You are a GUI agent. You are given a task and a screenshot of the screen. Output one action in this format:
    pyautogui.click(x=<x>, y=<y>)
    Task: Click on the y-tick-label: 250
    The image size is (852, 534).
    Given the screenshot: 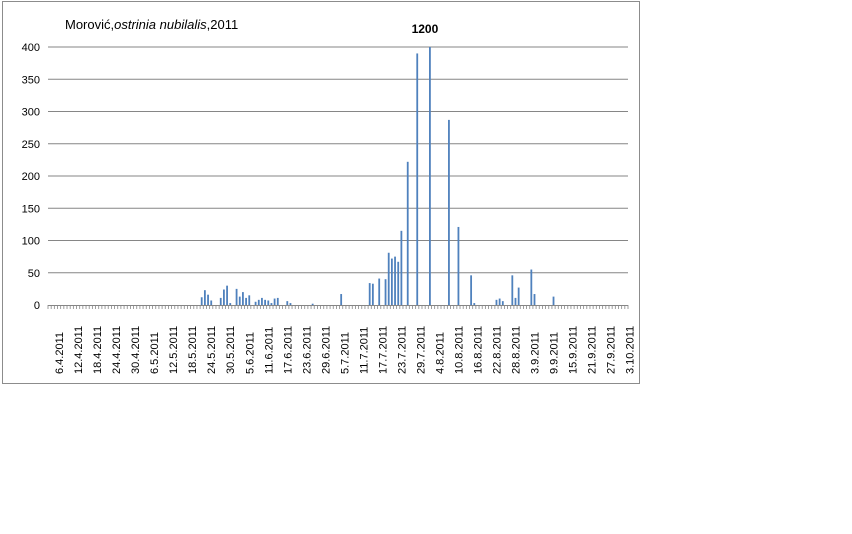 What is the action you would take?
    pyautogui.click(x=31, y=145)
    